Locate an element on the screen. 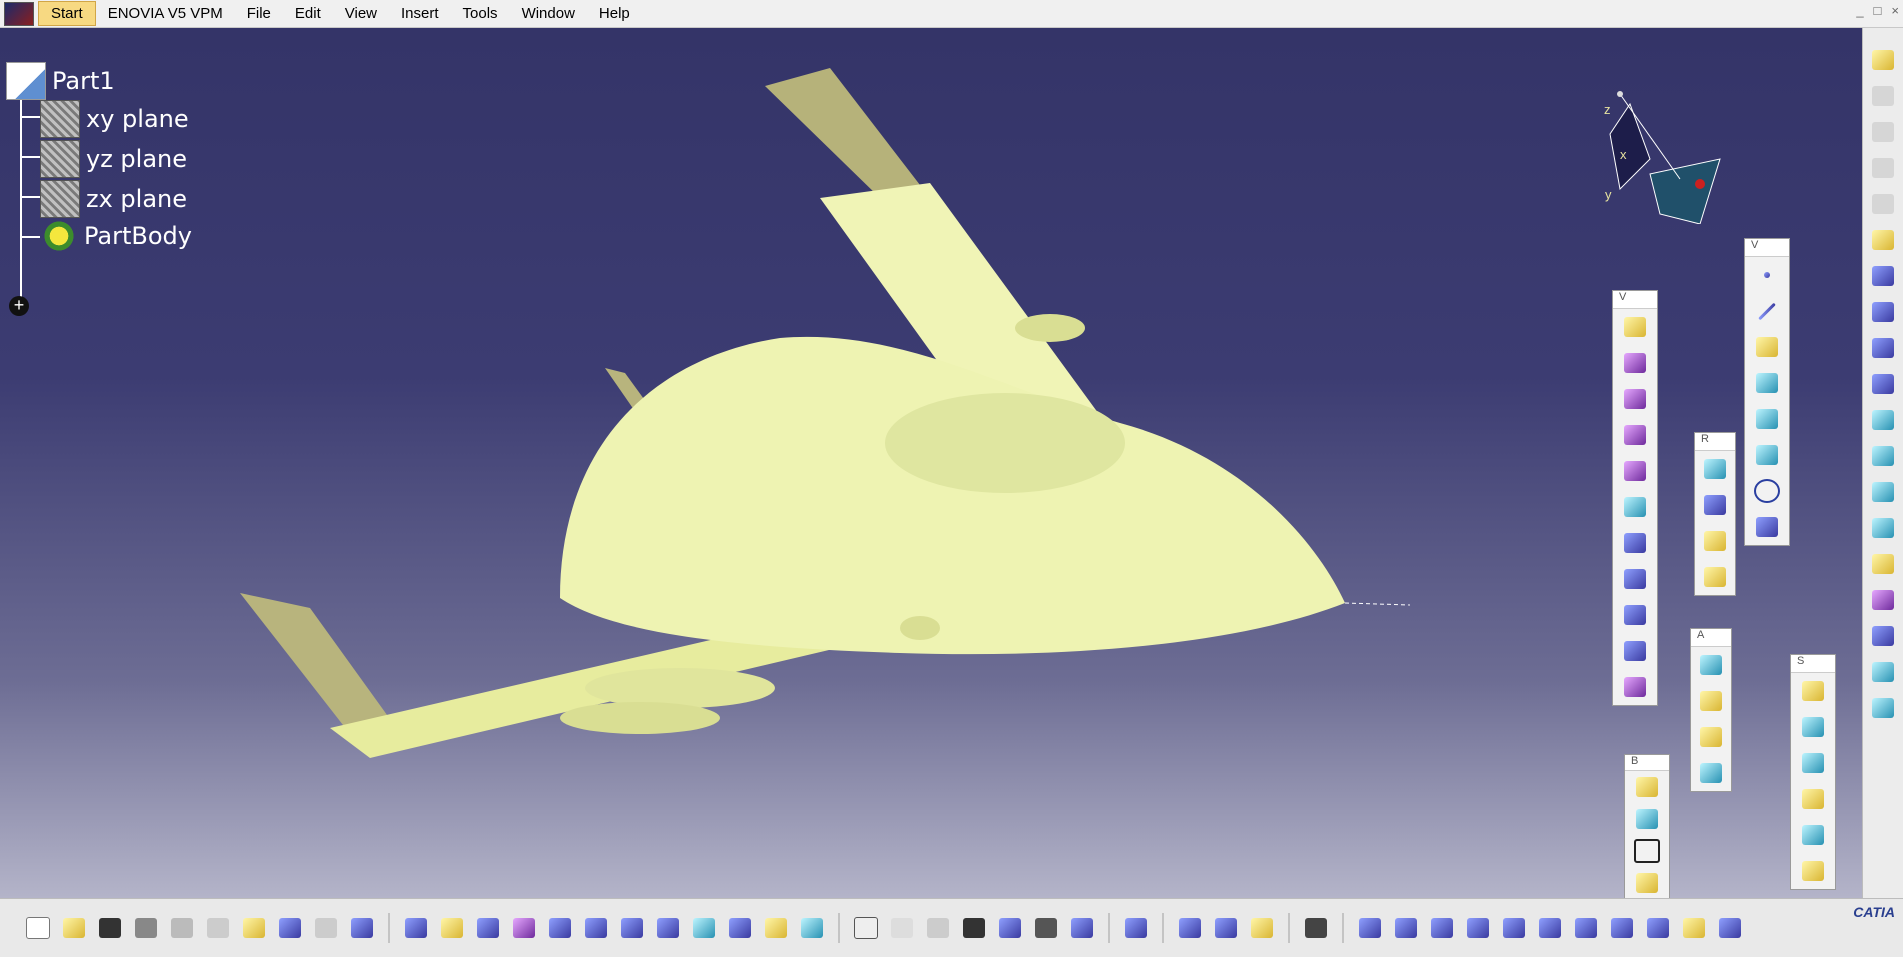  fill-icon is located at coordinates (1635, 435).